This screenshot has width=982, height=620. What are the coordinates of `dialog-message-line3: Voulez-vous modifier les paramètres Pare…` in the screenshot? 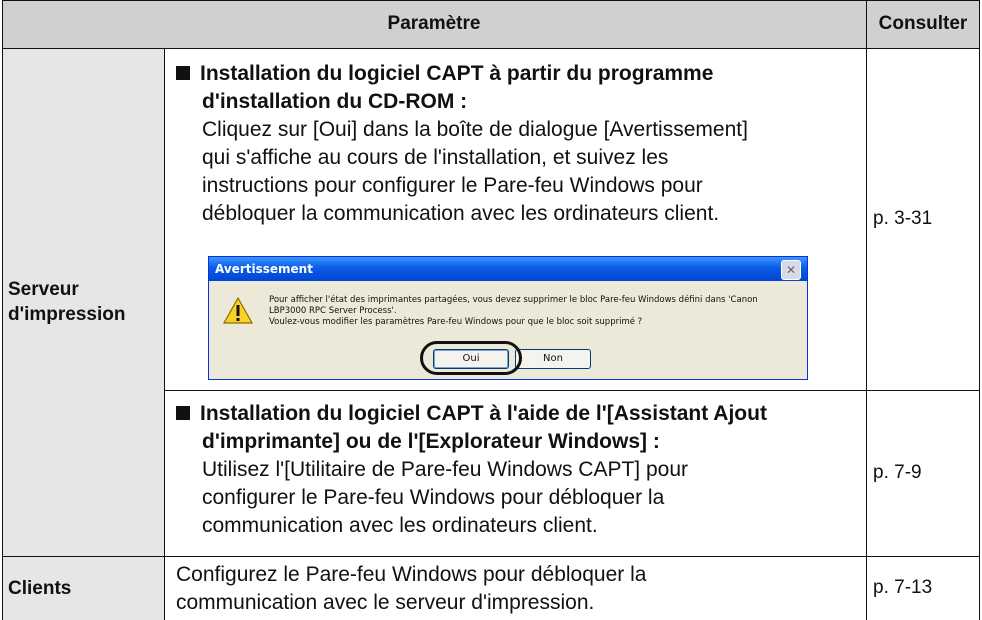 It's located at (456, 322).